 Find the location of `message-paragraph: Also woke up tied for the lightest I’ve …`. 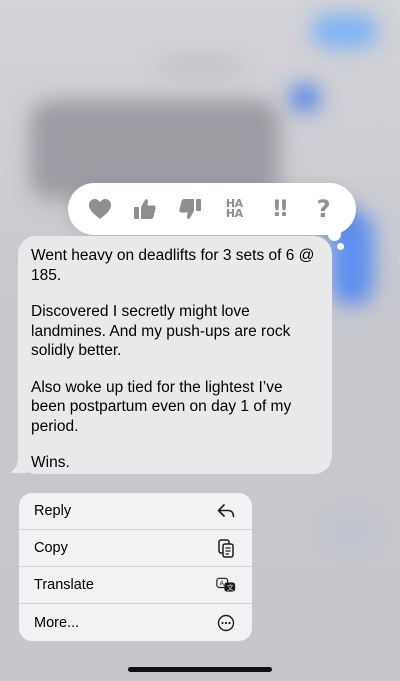

message-paragraph: Also woke up tied for the lightest I’ve … is located at coordinates (161, 406).